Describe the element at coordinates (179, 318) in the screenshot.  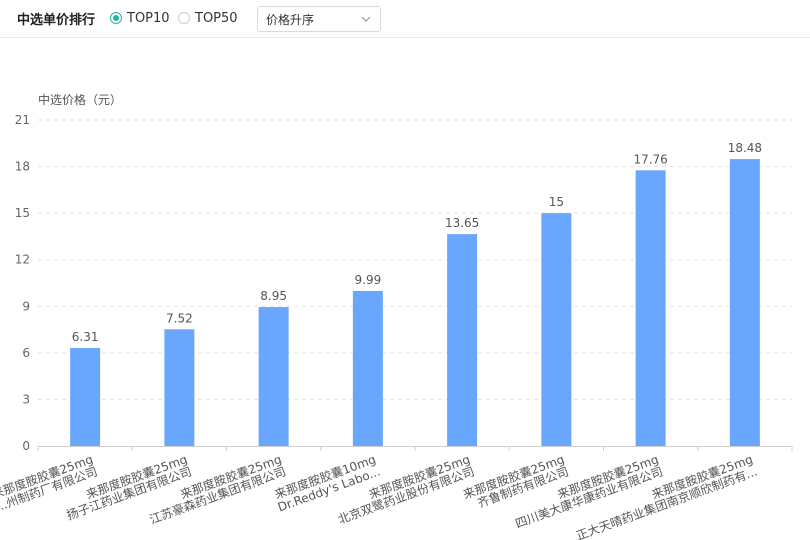
I see `bar-value-label: 7.52` at that location.